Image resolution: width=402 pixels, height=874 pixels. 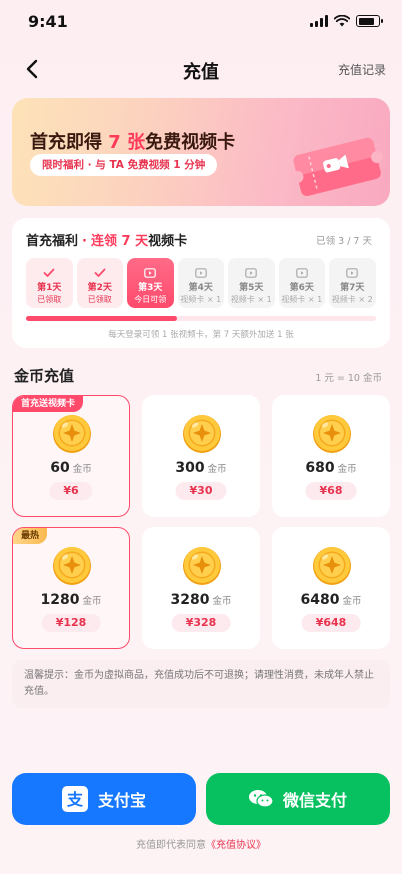 I want to click on package-tag: 最热, so click(x=30, y=536).